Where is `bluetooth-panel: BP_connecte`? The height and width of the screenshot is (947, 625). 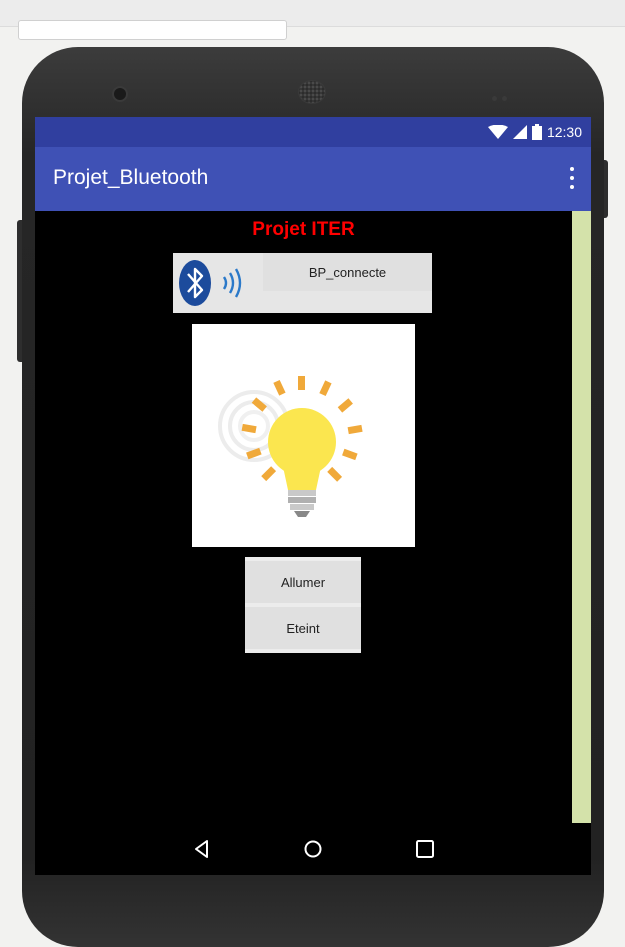
bluetooth-panel: BP_connecte is located at coordinates (302, 283).